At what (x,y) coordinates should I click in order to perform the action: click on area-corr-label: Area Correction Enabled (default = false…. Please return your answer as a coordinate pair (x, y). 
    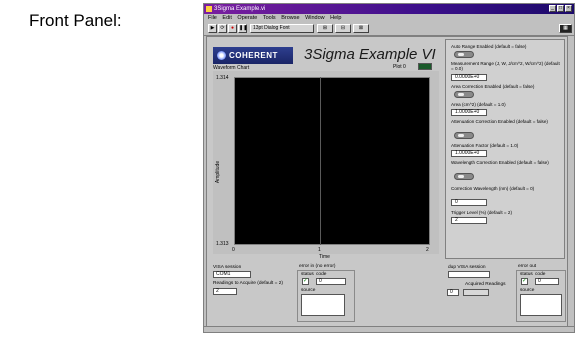
    Looking at the image, I should click on (493, 86).